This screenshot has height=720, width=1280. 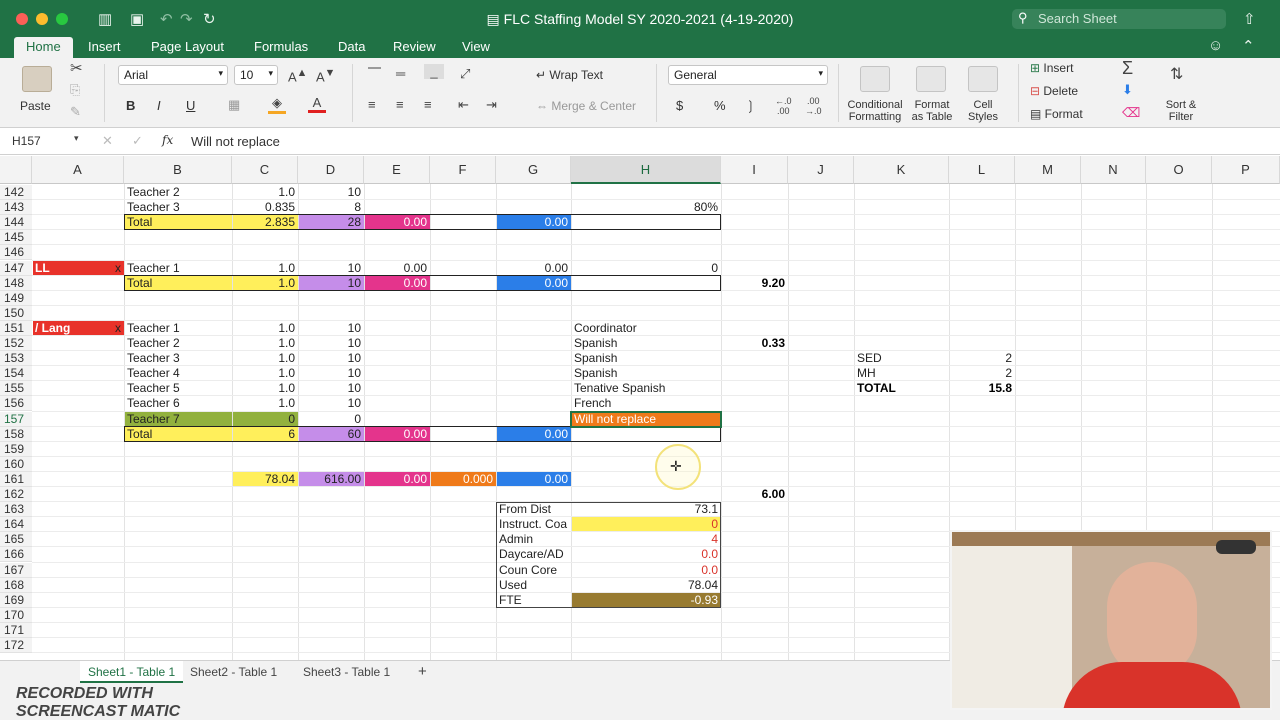 I want to click on delete-cells-button: ⊟ Delete, so click(x=1054, y=91).